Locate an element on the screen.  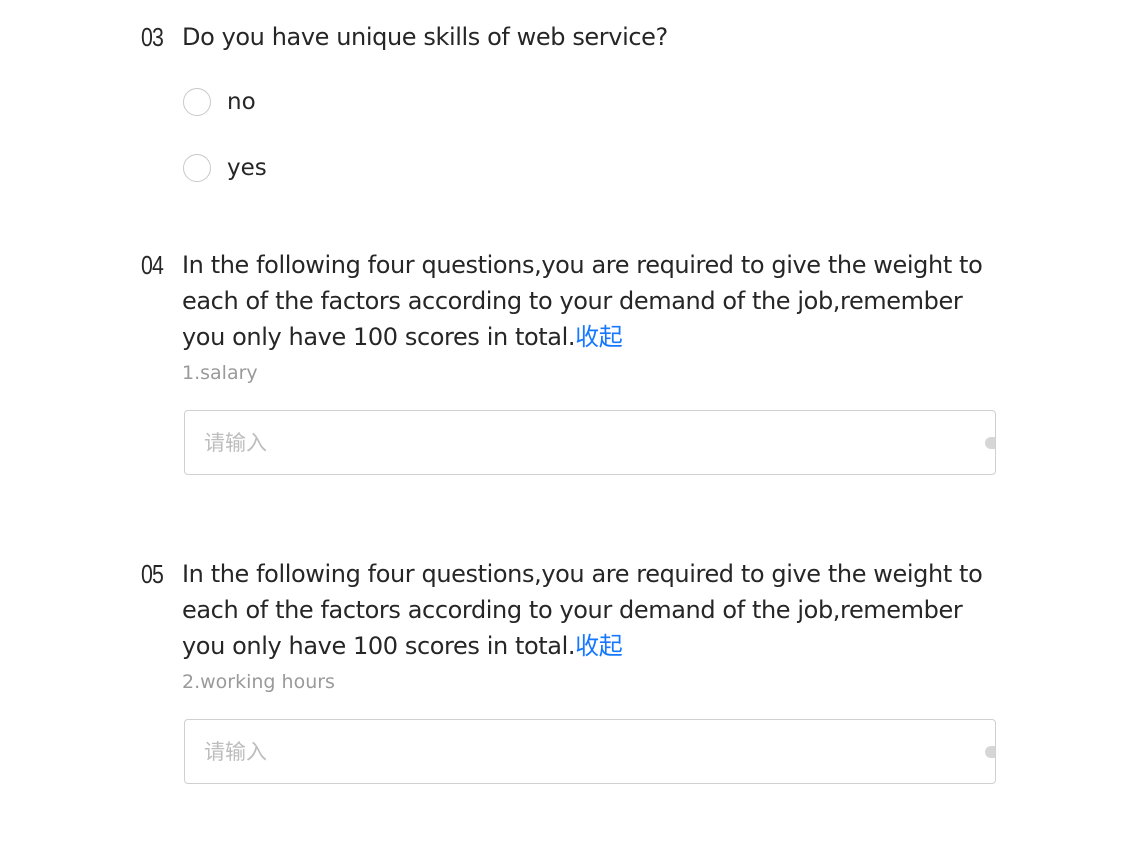
working-hours-input is located at coordinates (590, 751).